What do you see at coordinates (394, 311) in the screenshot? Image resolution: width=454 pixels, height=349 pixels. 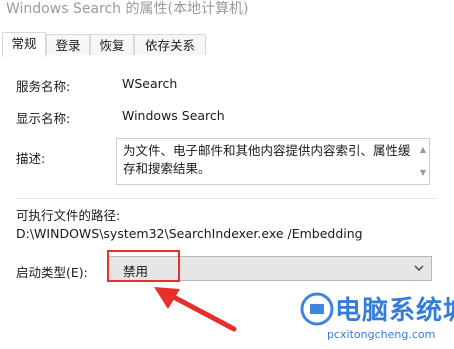 I see `watermark-brand: 电脑系统城` at bounding box center [394, 311].